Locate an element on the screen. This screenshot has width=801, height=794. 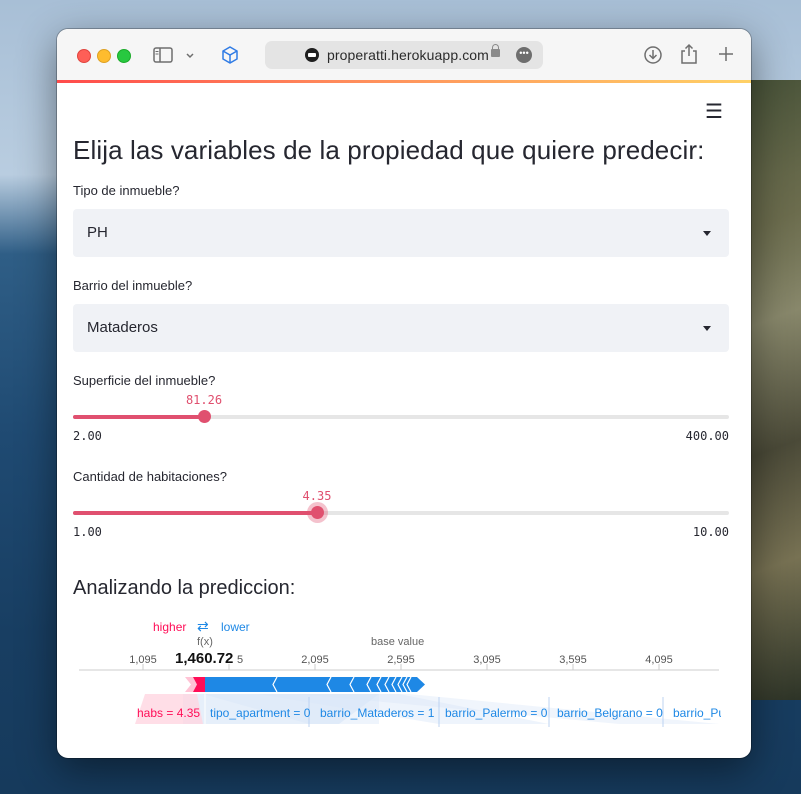
address-bar: properatti.herokuapp.com ••• is located at coordinates (404, 55).